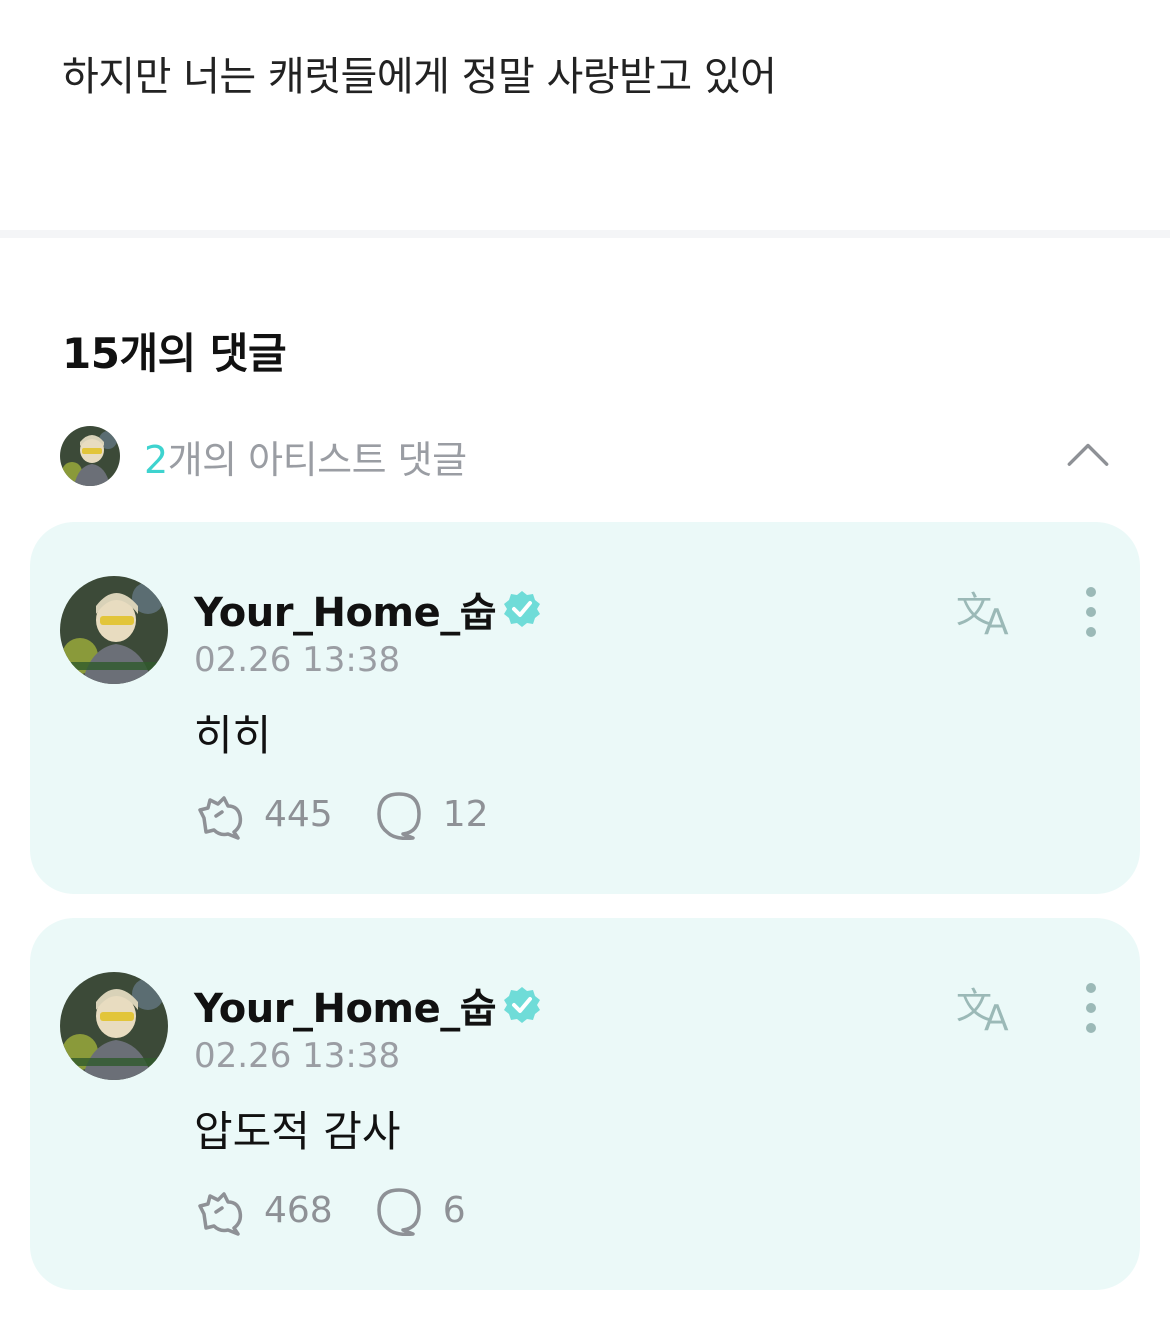 The height and width of the screenshot is (1331, 1170). What do you see at coordinates (361, 814) in the screenshot?
I see `comment-actions: 445 12` at bounding box center [361, 814].